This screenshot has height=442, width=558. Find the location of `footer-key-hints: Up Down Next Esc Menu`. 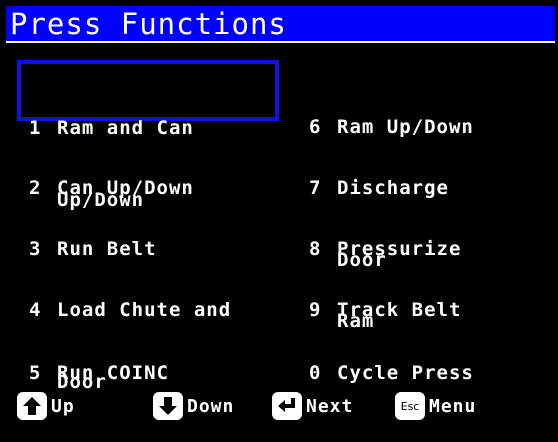

footer-key-hints: Up Down Next Esc Menu is located at coordinates (280, 406).